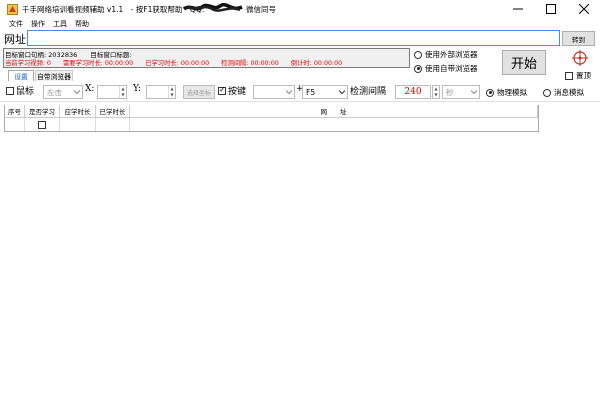 This screenshot has width=600, height=408. What do you see at coordinates (25, 92) in the screenshot?
I see `mouse-label: 鼠标` at bounding box center [25, 92].